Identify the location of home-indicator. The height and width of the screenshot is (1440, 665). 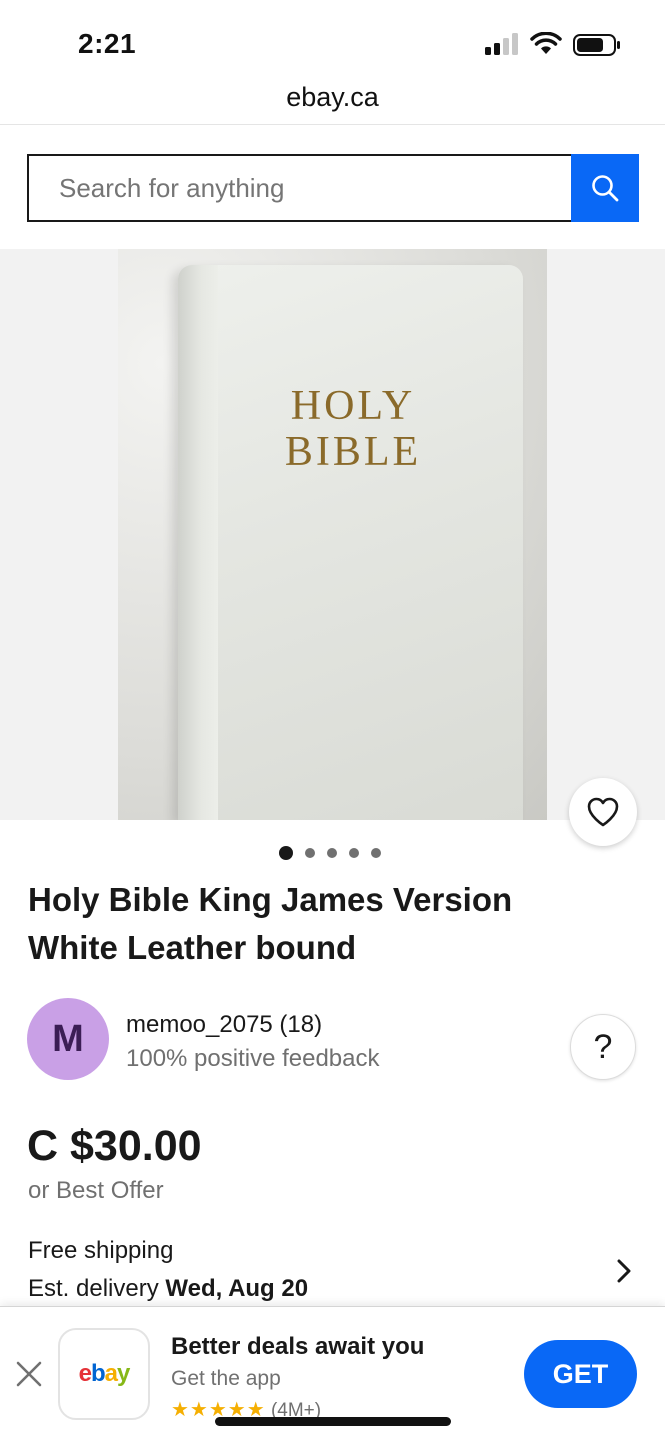
(333, 1421).